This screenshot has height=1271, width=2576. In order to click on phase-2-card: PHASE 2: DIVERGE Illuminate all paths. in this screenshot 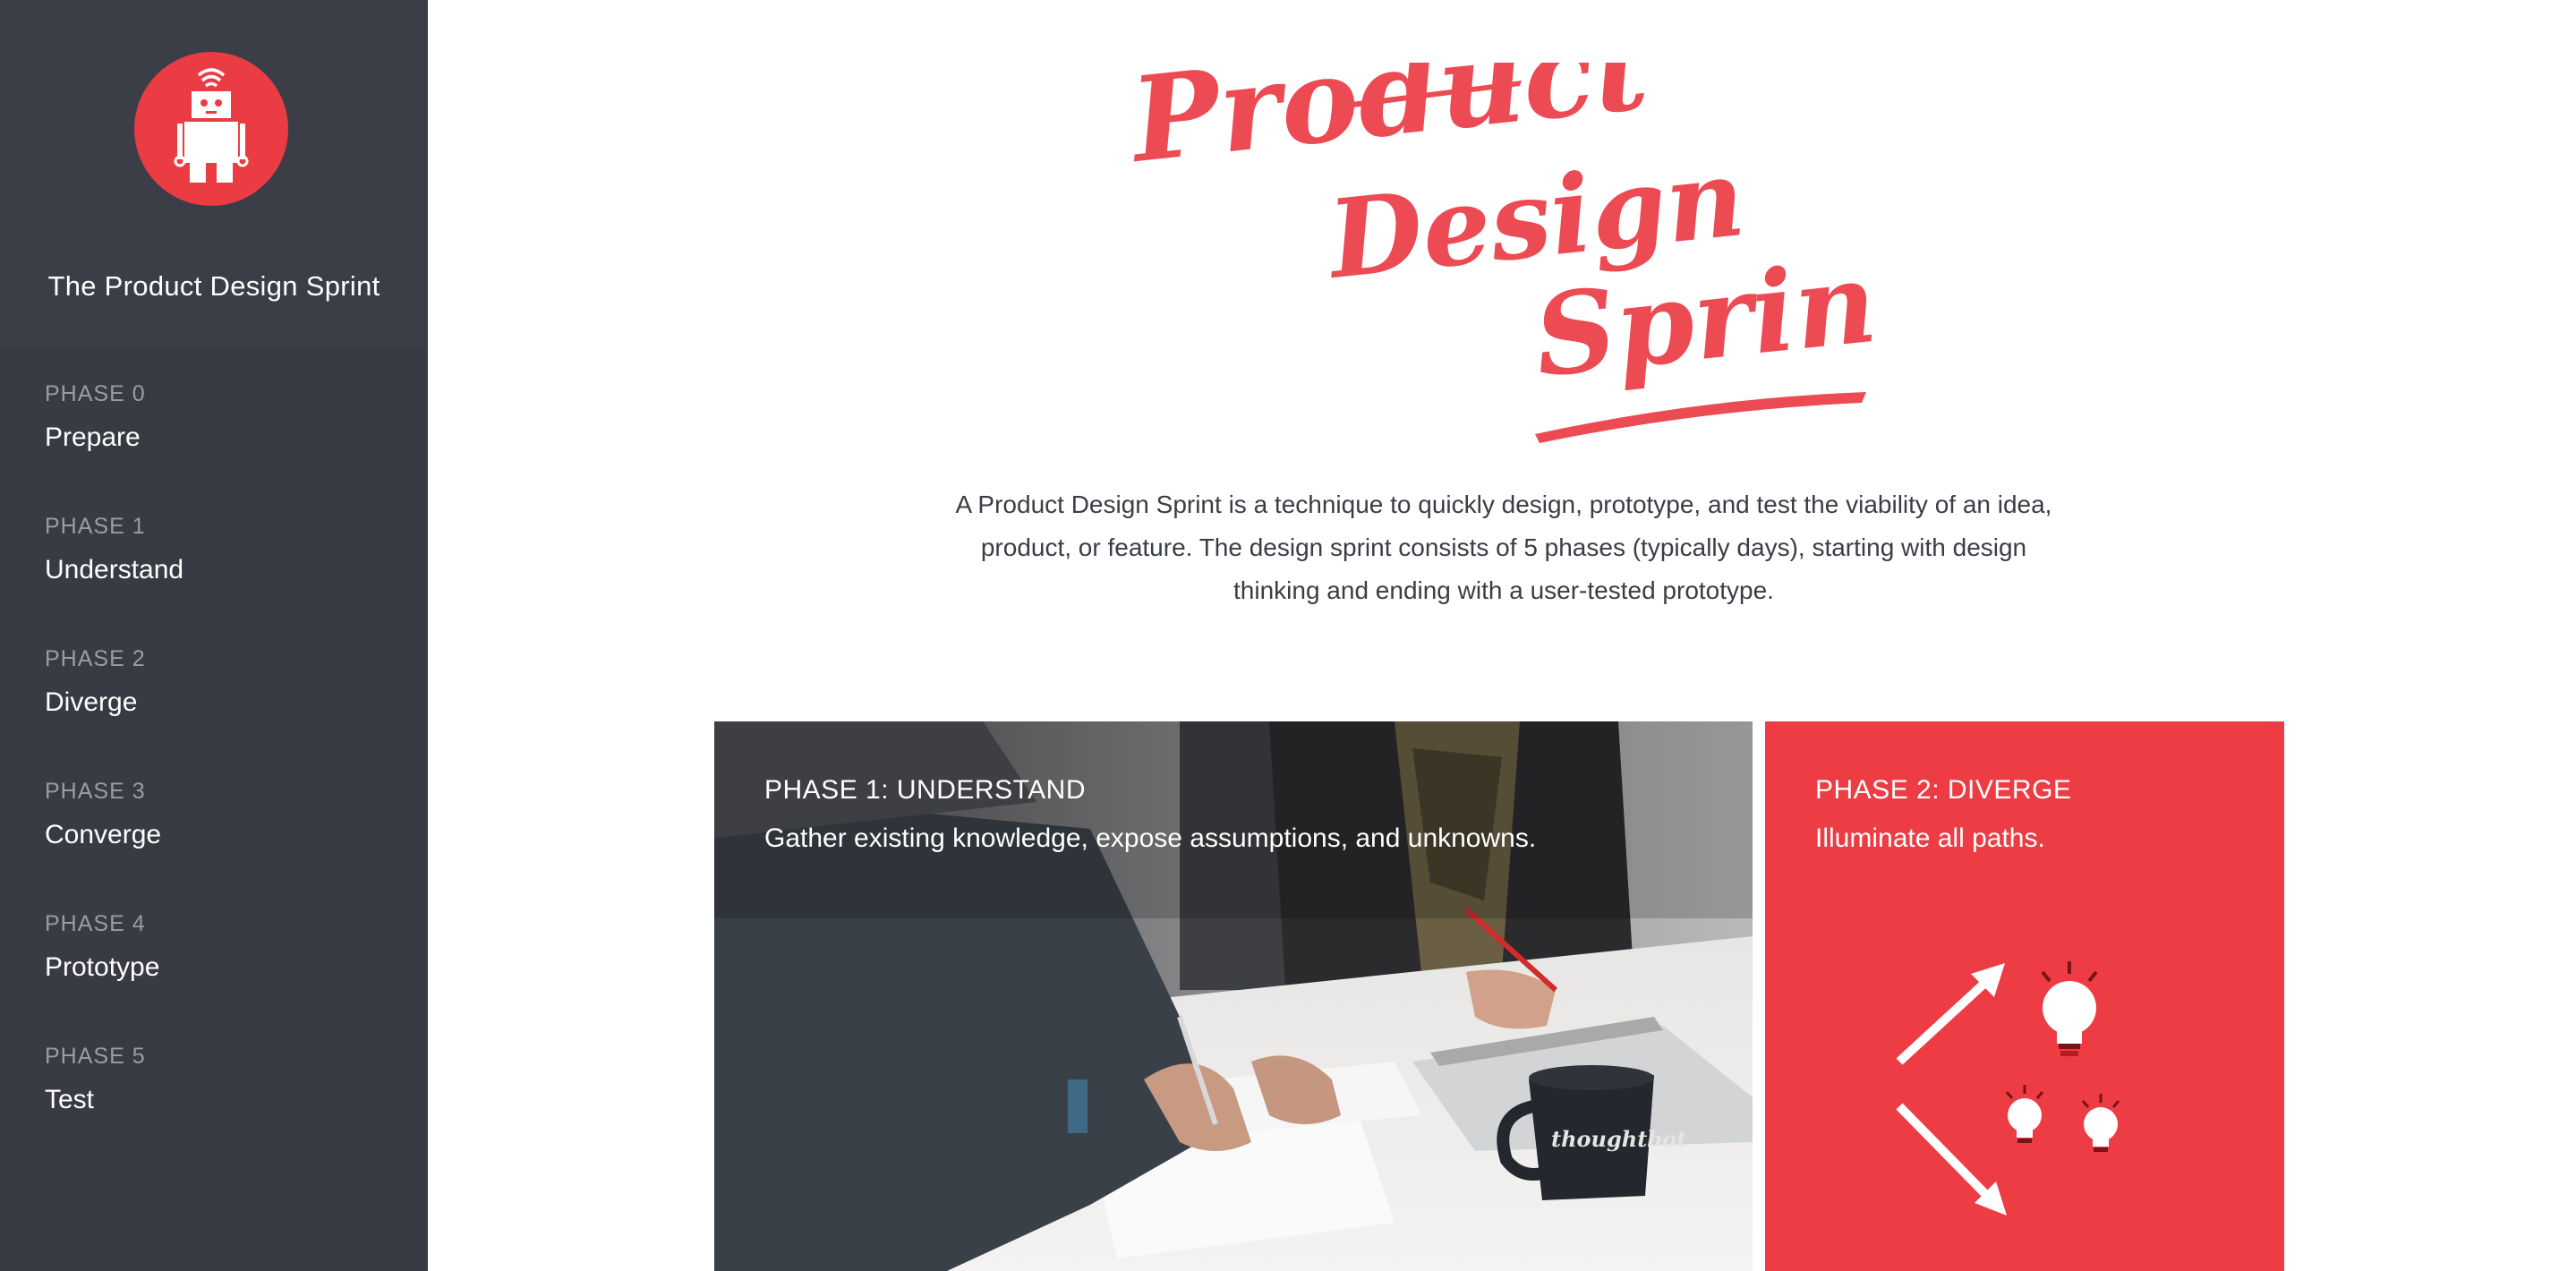, I will do `click(2024, 996)`.